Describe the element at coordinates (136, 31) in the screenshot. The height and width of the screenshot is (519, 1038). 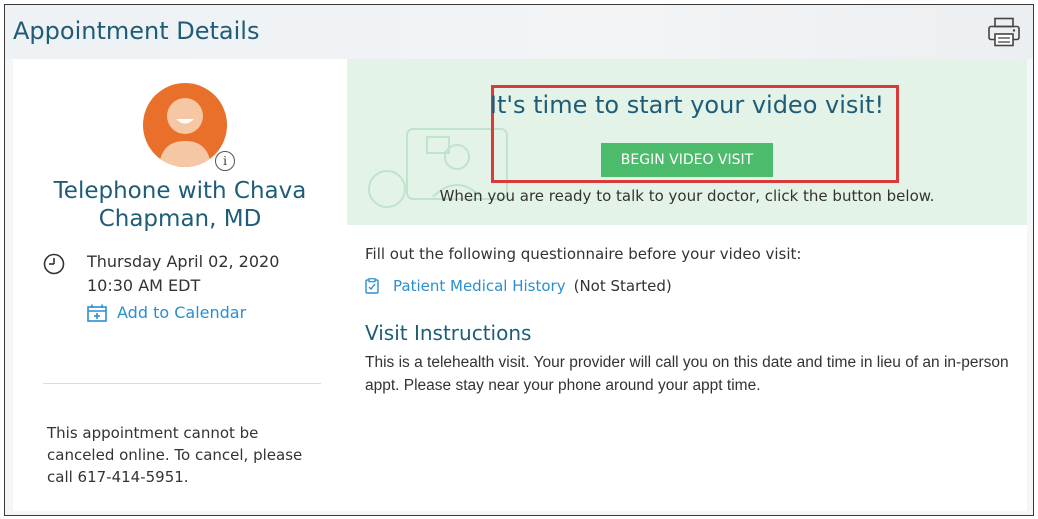
I see `page-title: Appointment Details` at that location.